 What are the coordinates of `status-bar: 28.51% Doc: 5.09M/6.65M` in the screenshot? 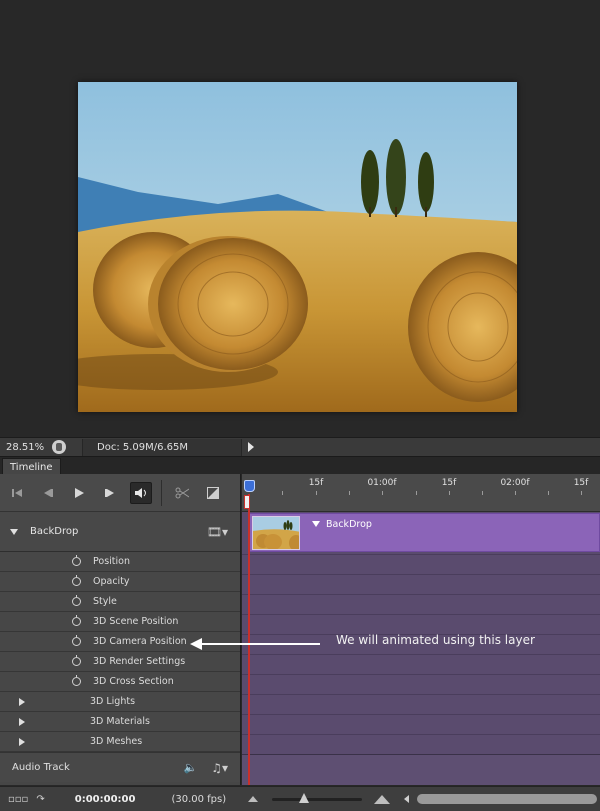 It's located at (300, 446).